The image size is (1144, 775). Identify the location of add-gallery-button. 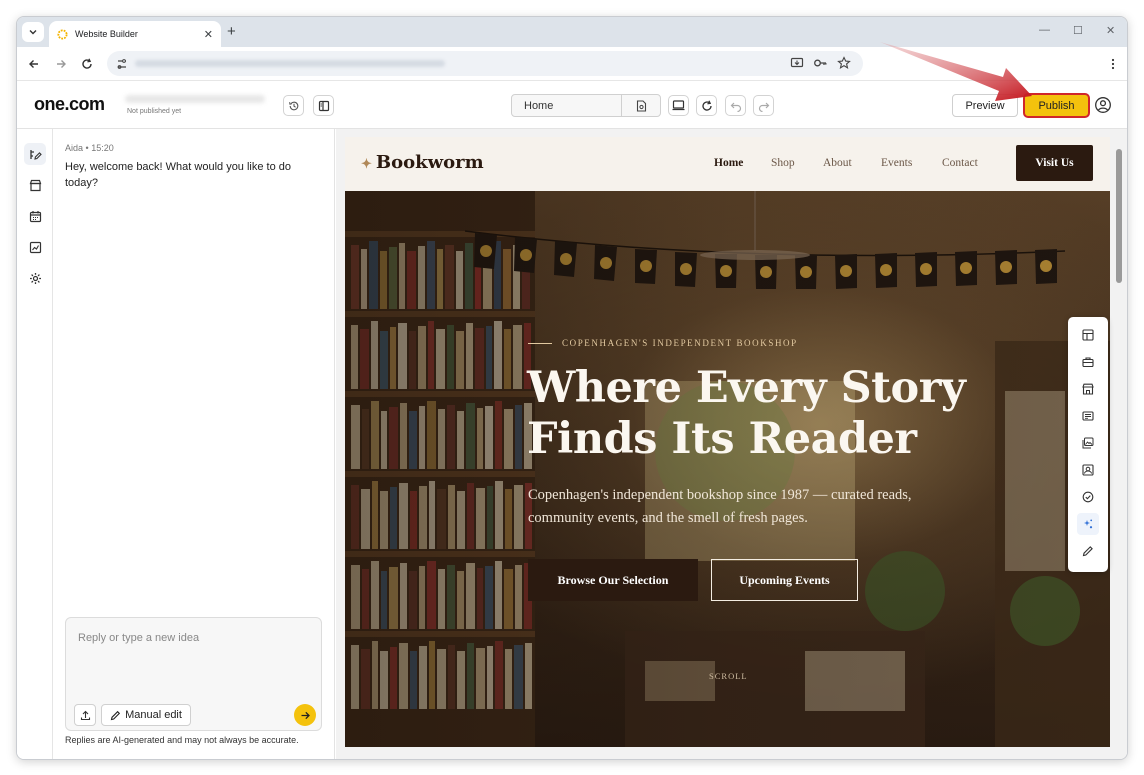
(1088, 443).